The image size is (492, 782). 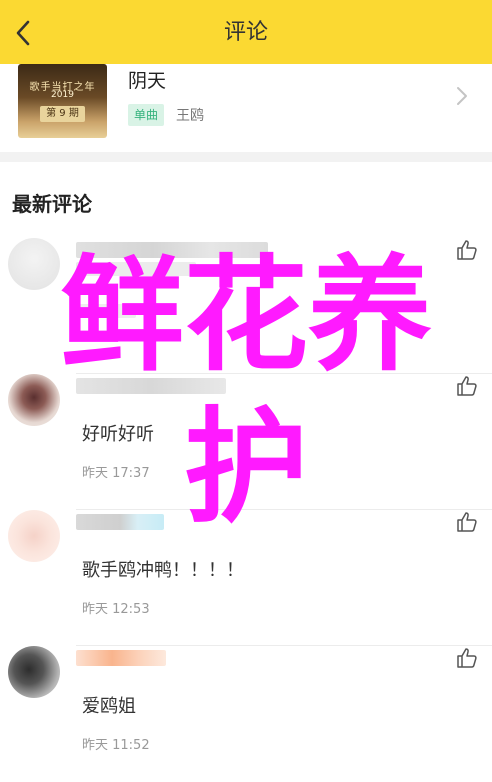 I want to click on back-button, so click(x=23, y=33).